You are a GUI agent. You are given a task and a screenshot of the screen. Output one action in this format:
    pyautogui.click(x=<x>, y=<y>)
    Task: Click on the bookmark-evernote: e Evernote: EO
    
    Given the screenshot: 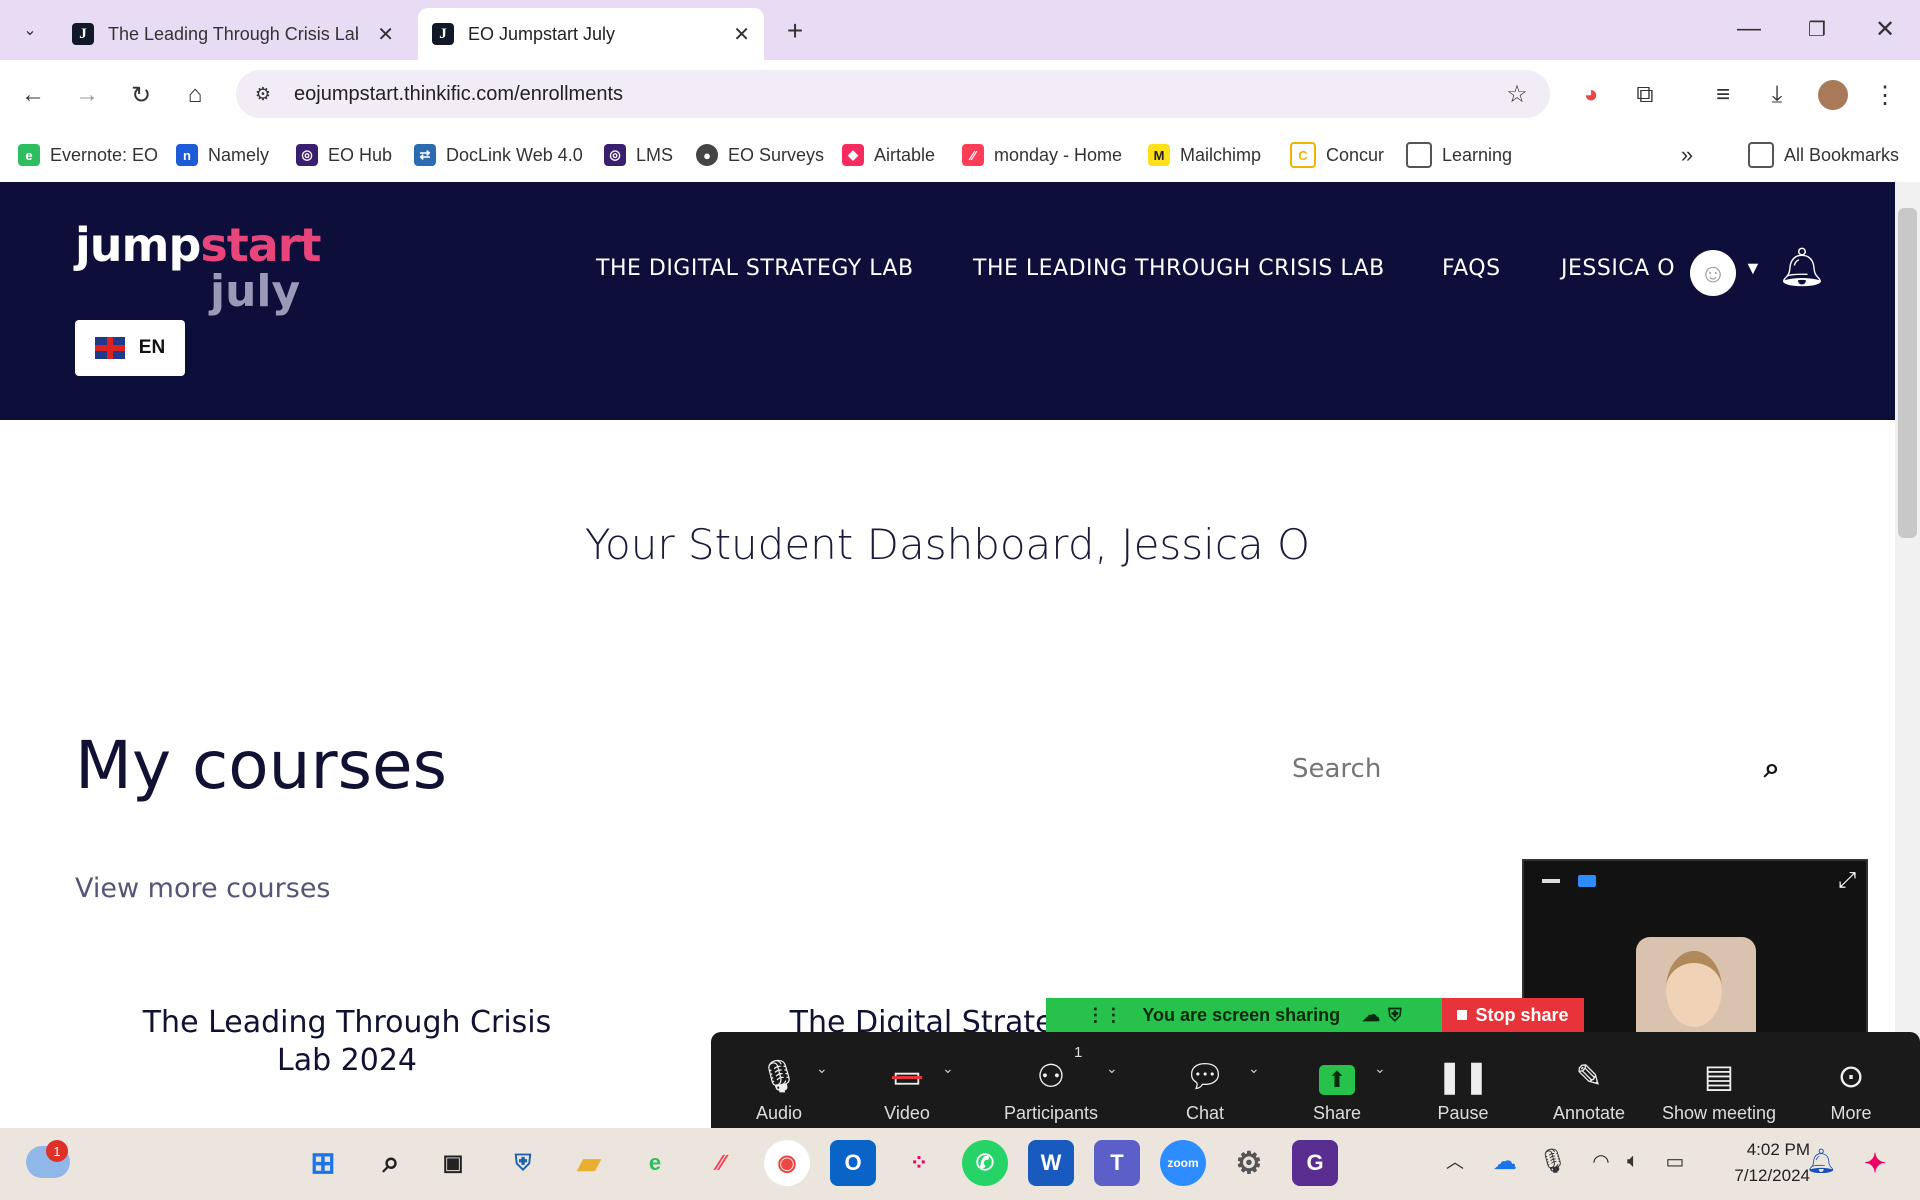 What is the action you would take?
    pyautogui.click(x=88, y=155)
    